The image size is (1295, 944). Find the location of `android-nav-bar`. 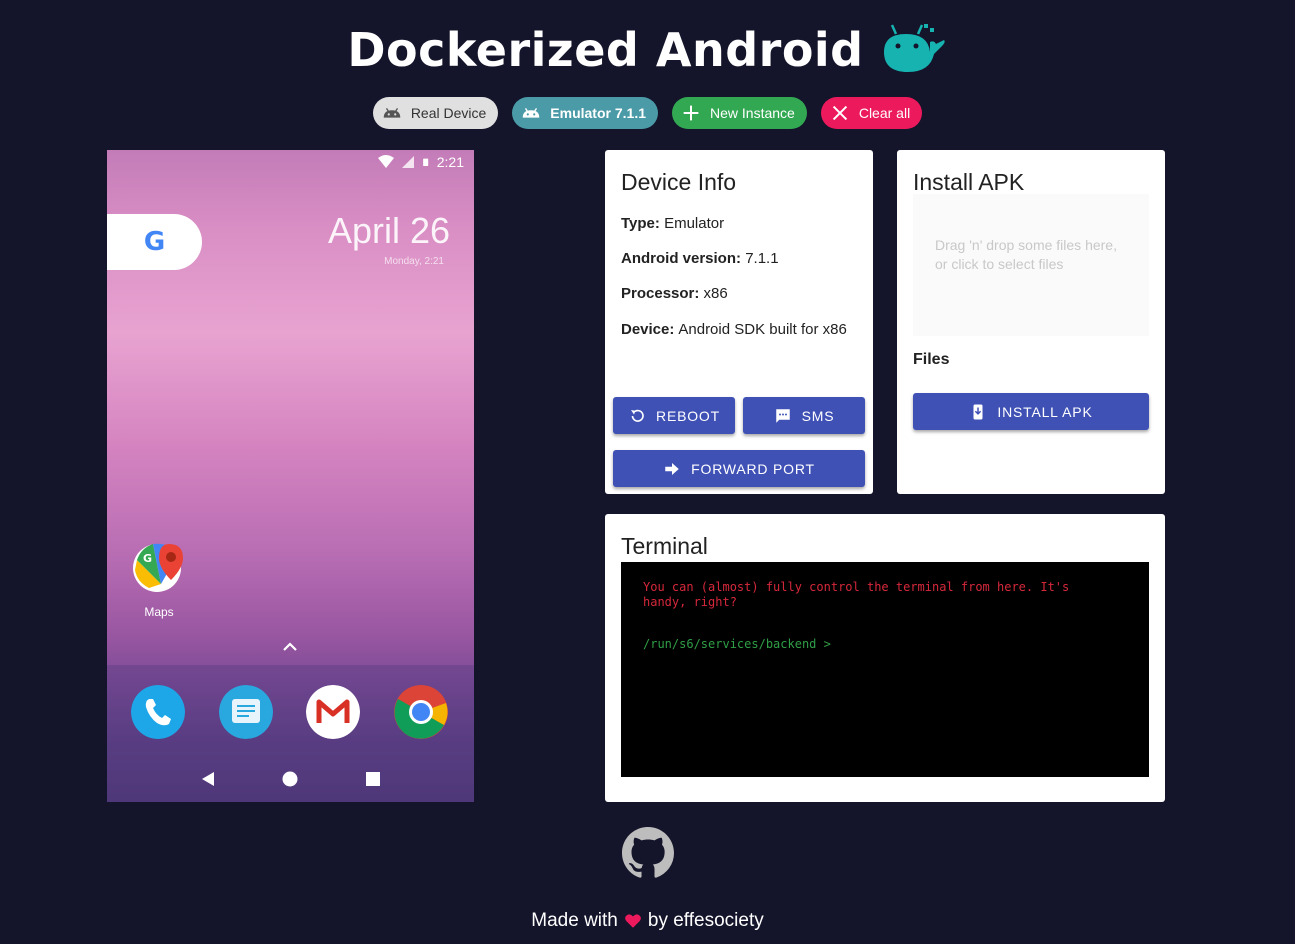

android-nav-bar is located at coordinates (290, 778).